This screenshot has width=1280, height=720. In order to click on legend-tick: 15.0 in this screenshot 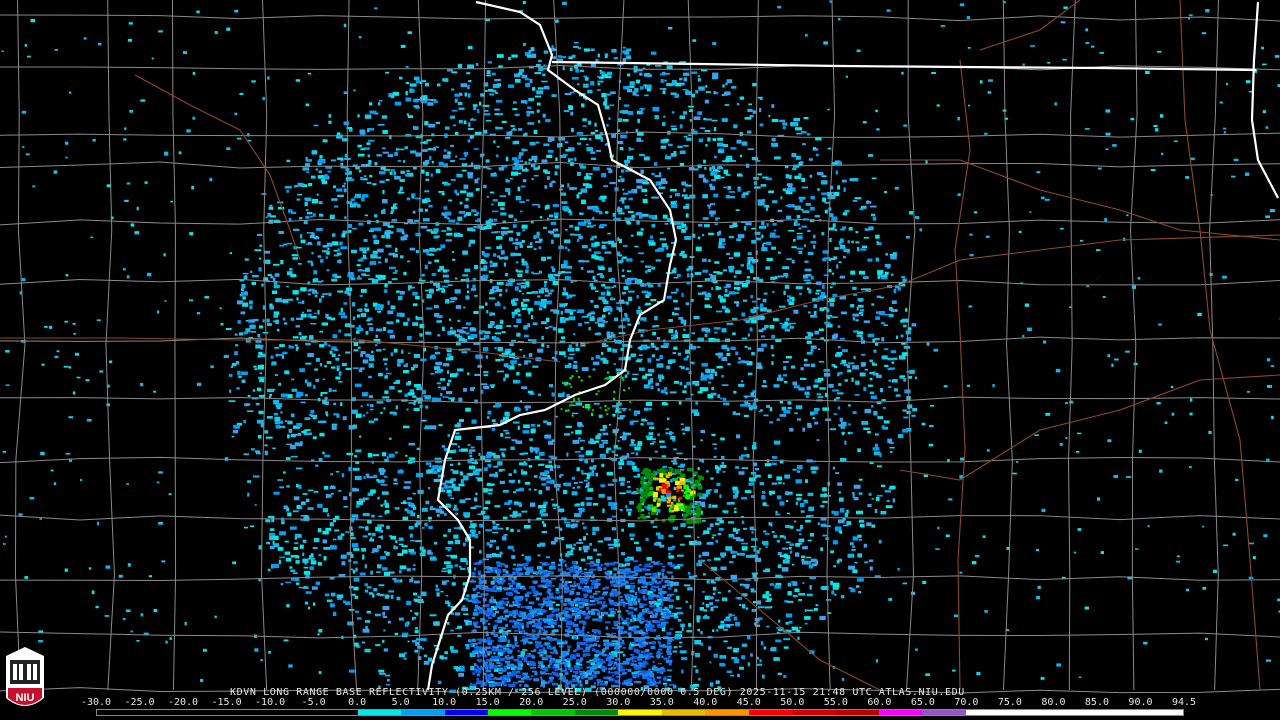, I will do `click(487, 702)`.